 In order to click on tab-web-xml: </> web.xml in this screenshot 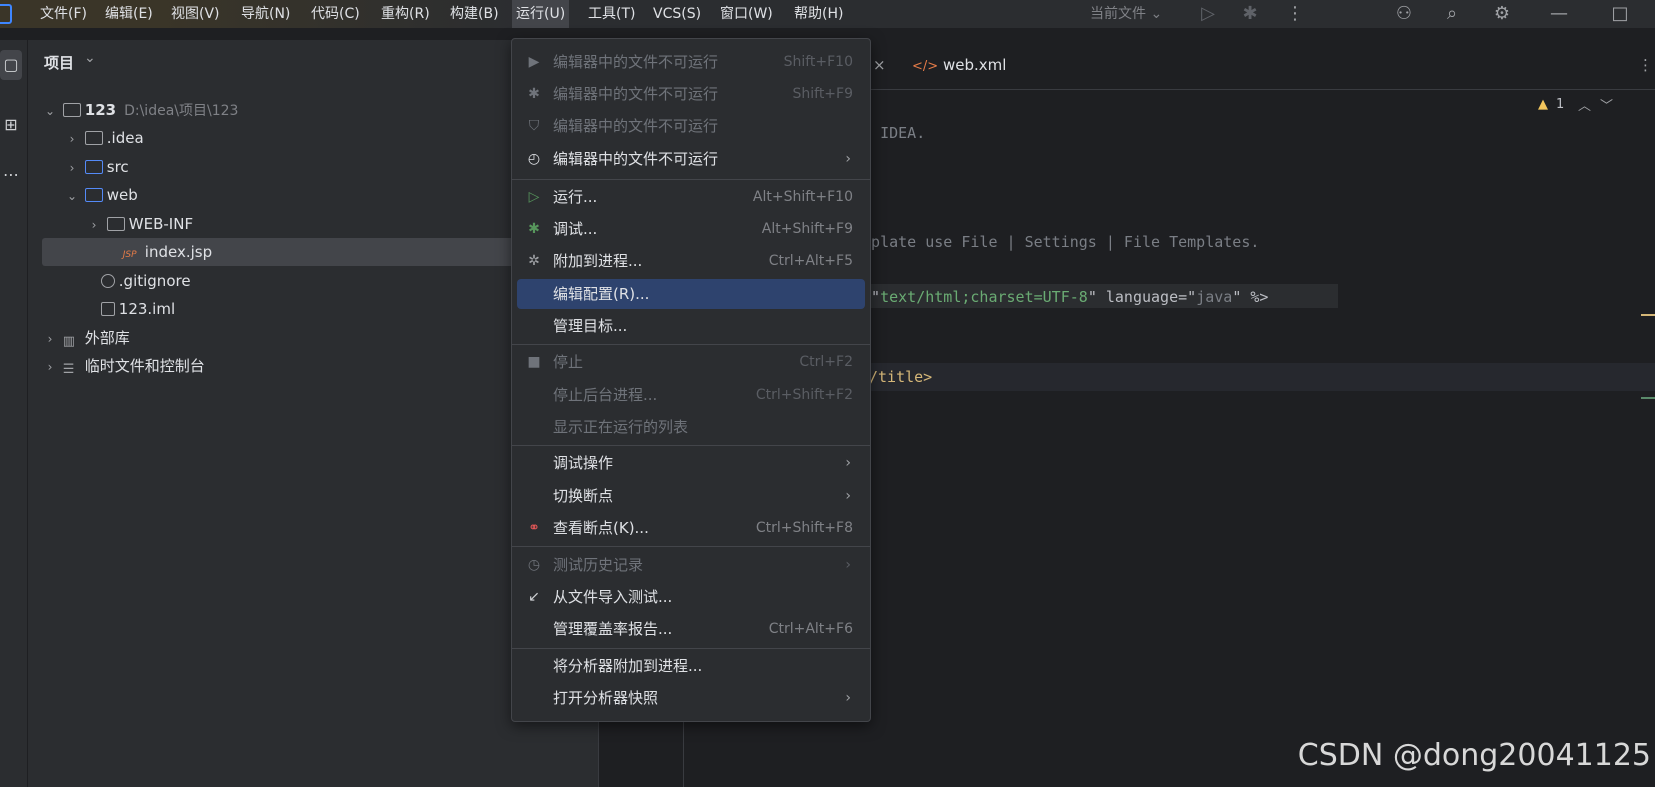, I will do `click(959, 65)`.